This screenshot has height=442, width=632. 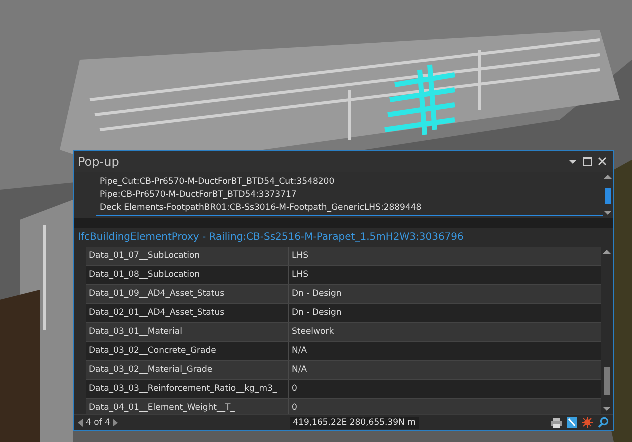 What do you see at coordinates (187, 275) in the screenshot?
I see `table-cell: Data_01_08__SubLocation` at bounding box center [187, 275].